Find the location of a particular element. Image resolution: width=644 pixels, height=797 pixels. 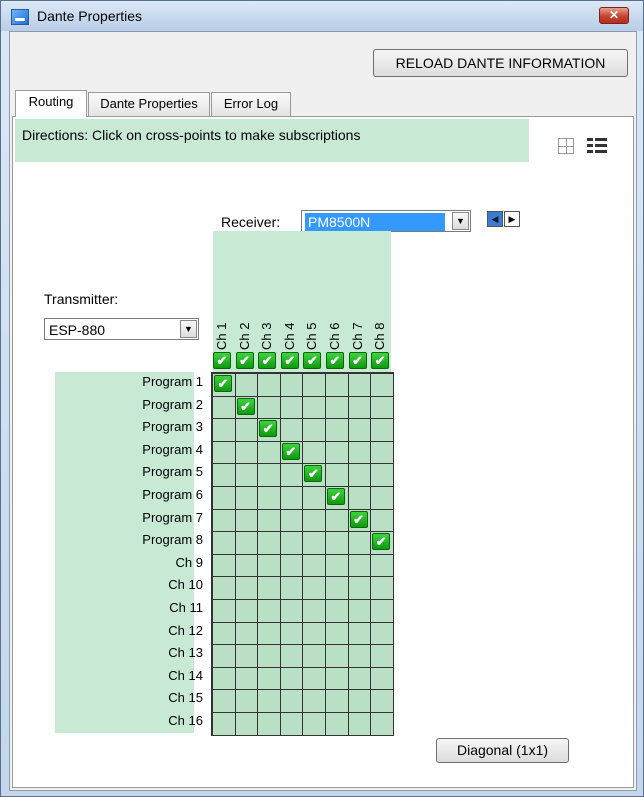

diagonal-1x1-button: Diagonal (1x1) is located at coordinates (502, 750).